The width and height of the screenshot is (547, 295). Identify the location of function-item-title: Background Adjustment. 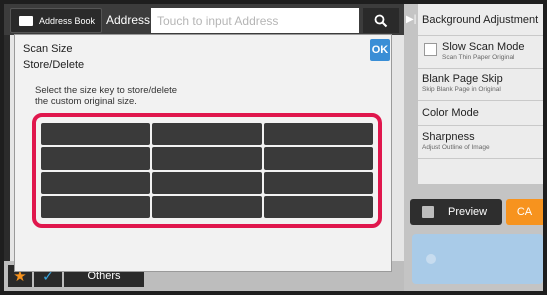
(480, 20).